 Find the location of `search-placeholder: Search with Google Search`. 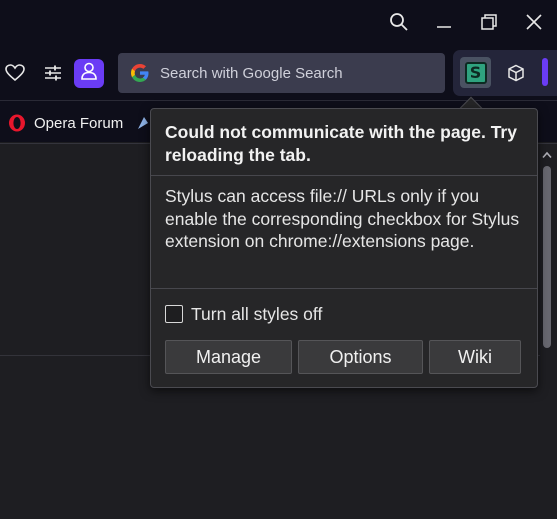

search-placeholder: Search with Google Search is located at coordinates (251, 73).